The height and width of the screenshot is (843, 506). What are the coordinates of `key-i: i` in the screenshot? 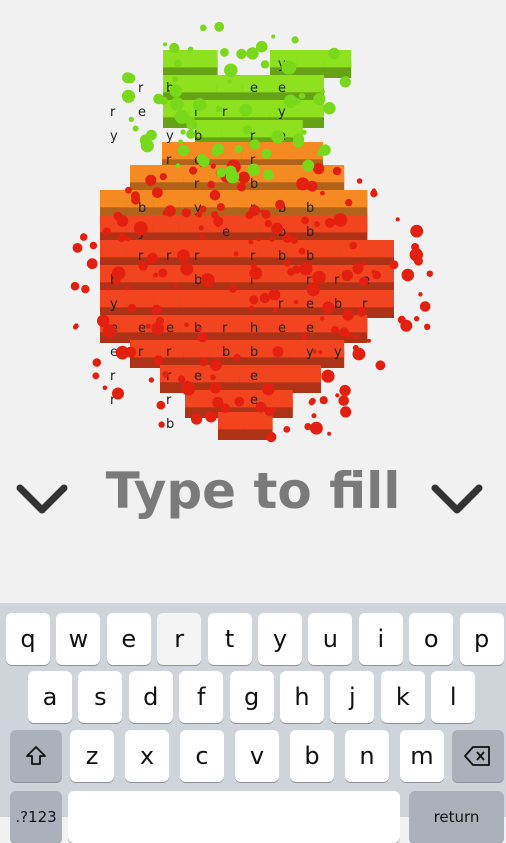 It's located at (380, 639).